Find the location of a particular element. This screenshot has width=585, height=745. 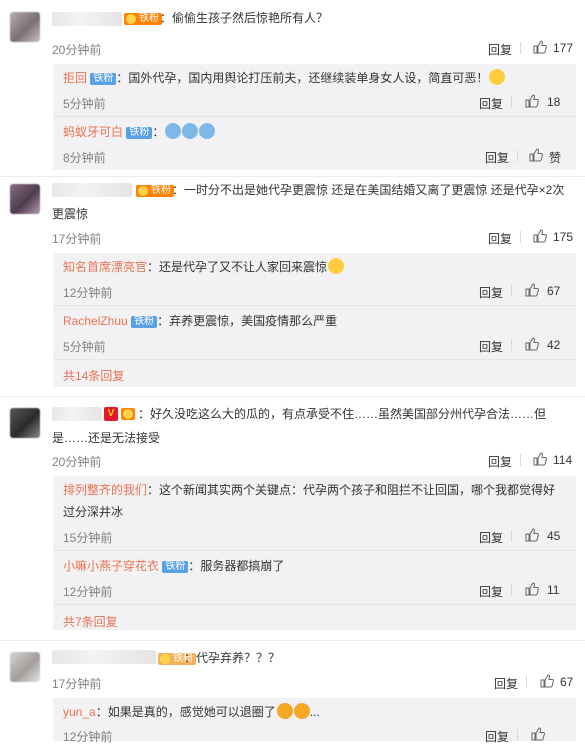

reply-user: yun_a is located at coordinates (79, 712).